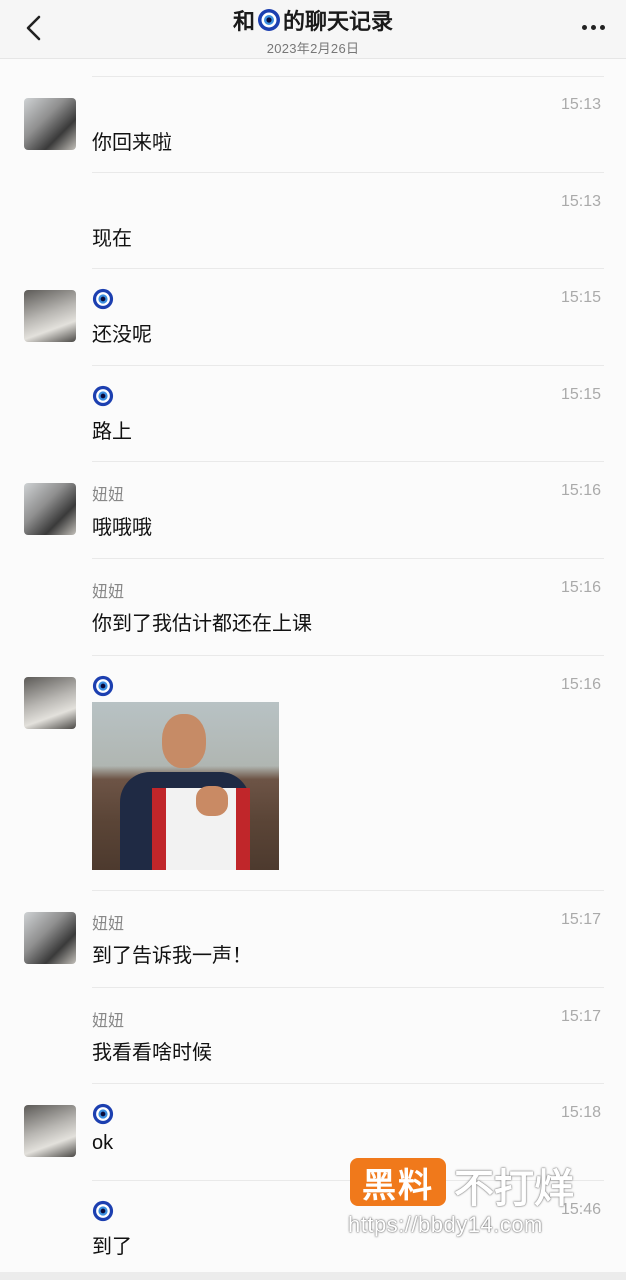 The image size is (626, 1280). What do you see at coordinates (313, 1035) in the screenshot?
I see `list-item: 妞妞 15:17 我看看啥时候` at bounding box center [313, 1035].